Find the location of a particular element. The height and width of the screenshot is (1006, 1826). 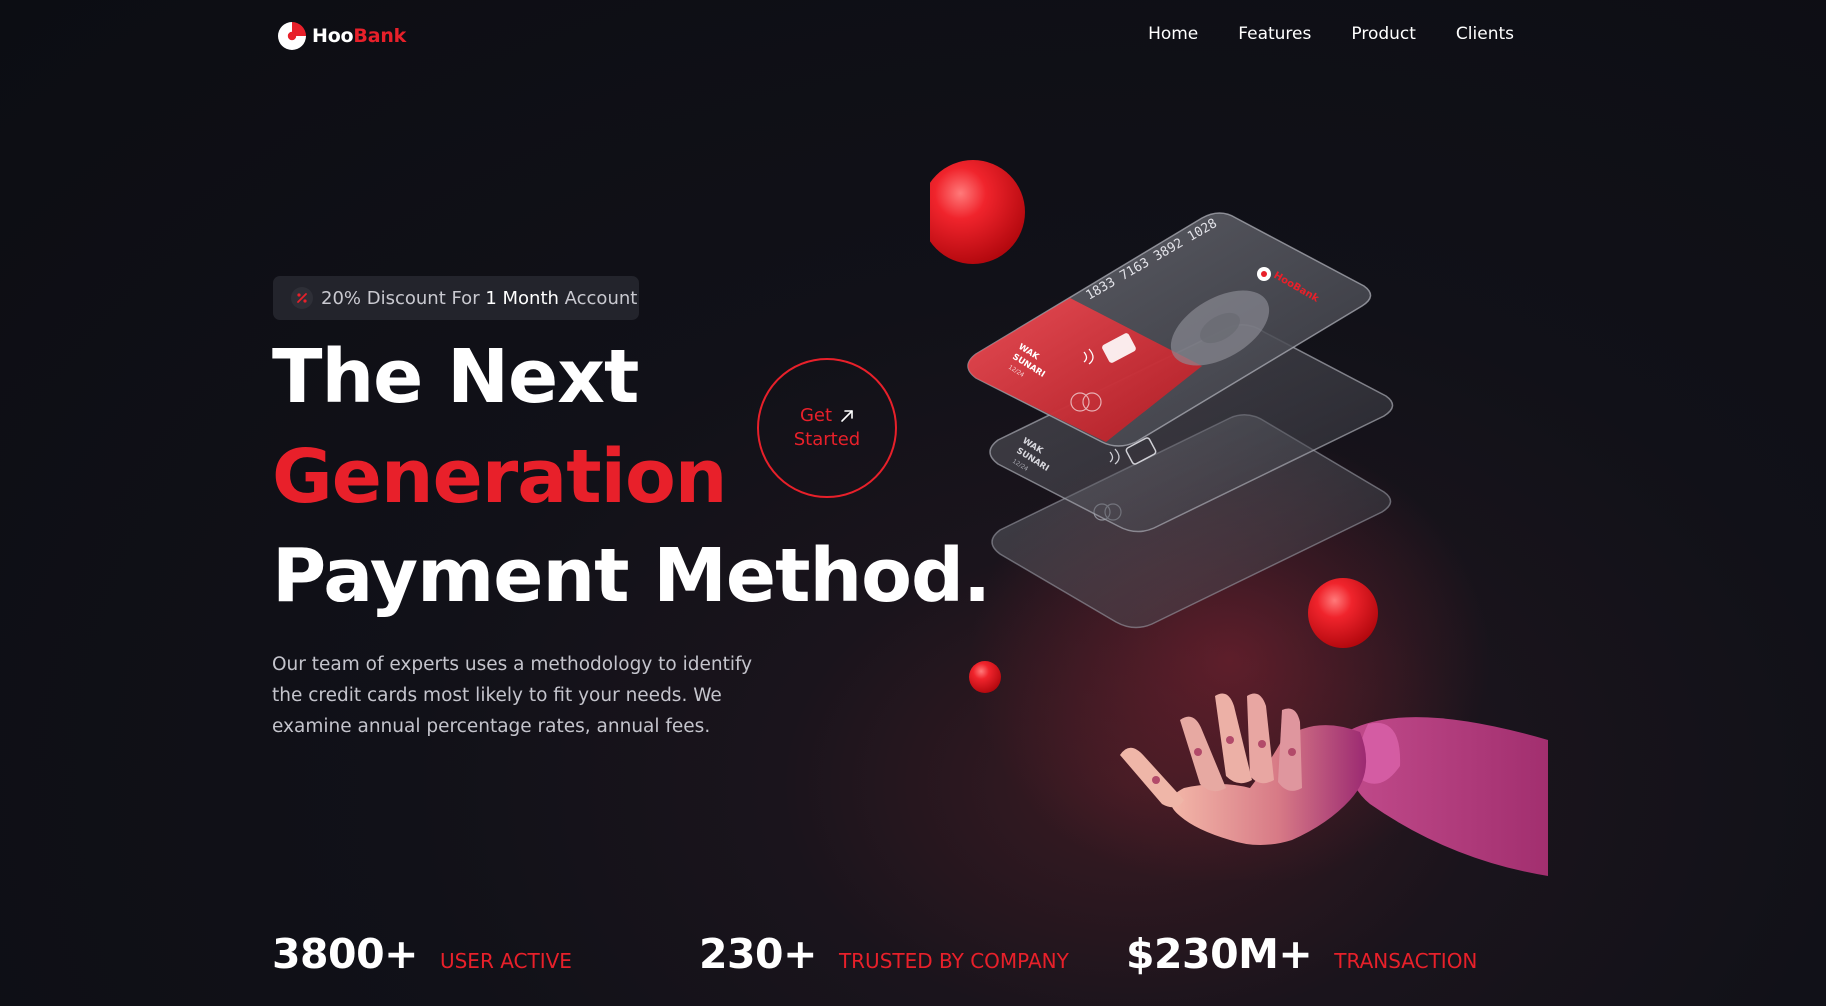

stat-value: $230M+ is located at coordinates (1219, 954).